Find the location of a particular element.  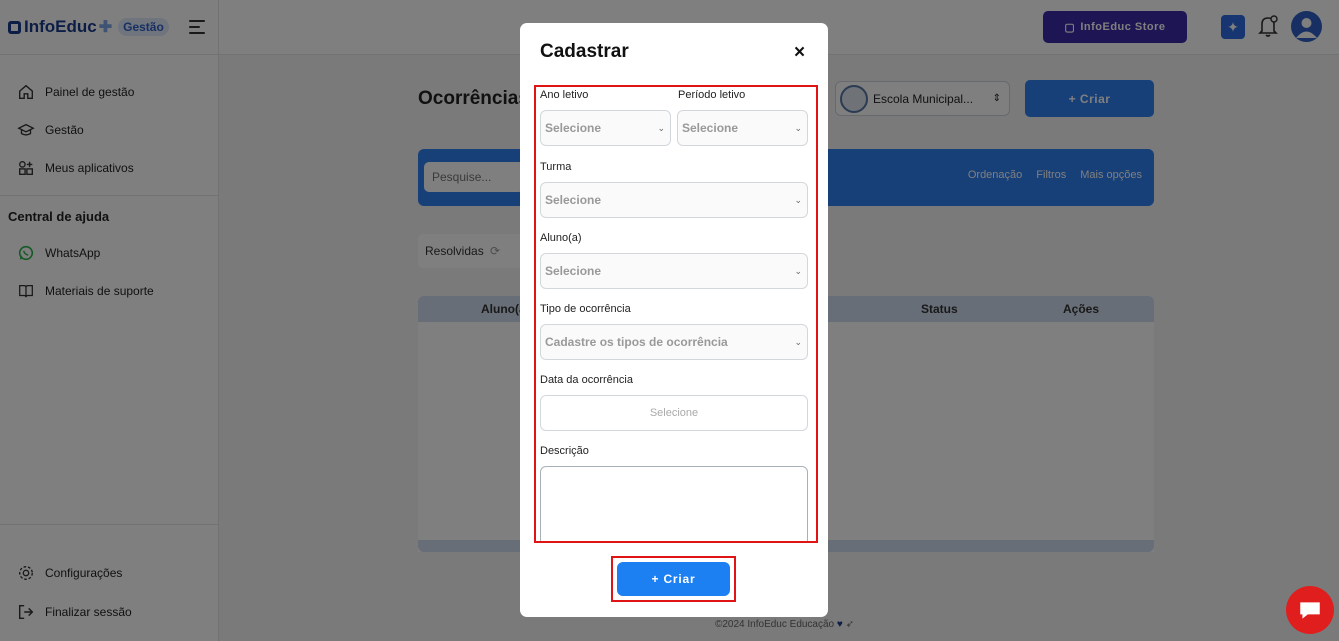

tipo-label: Tipo de ocorrência is located at coordinates (585, 309).